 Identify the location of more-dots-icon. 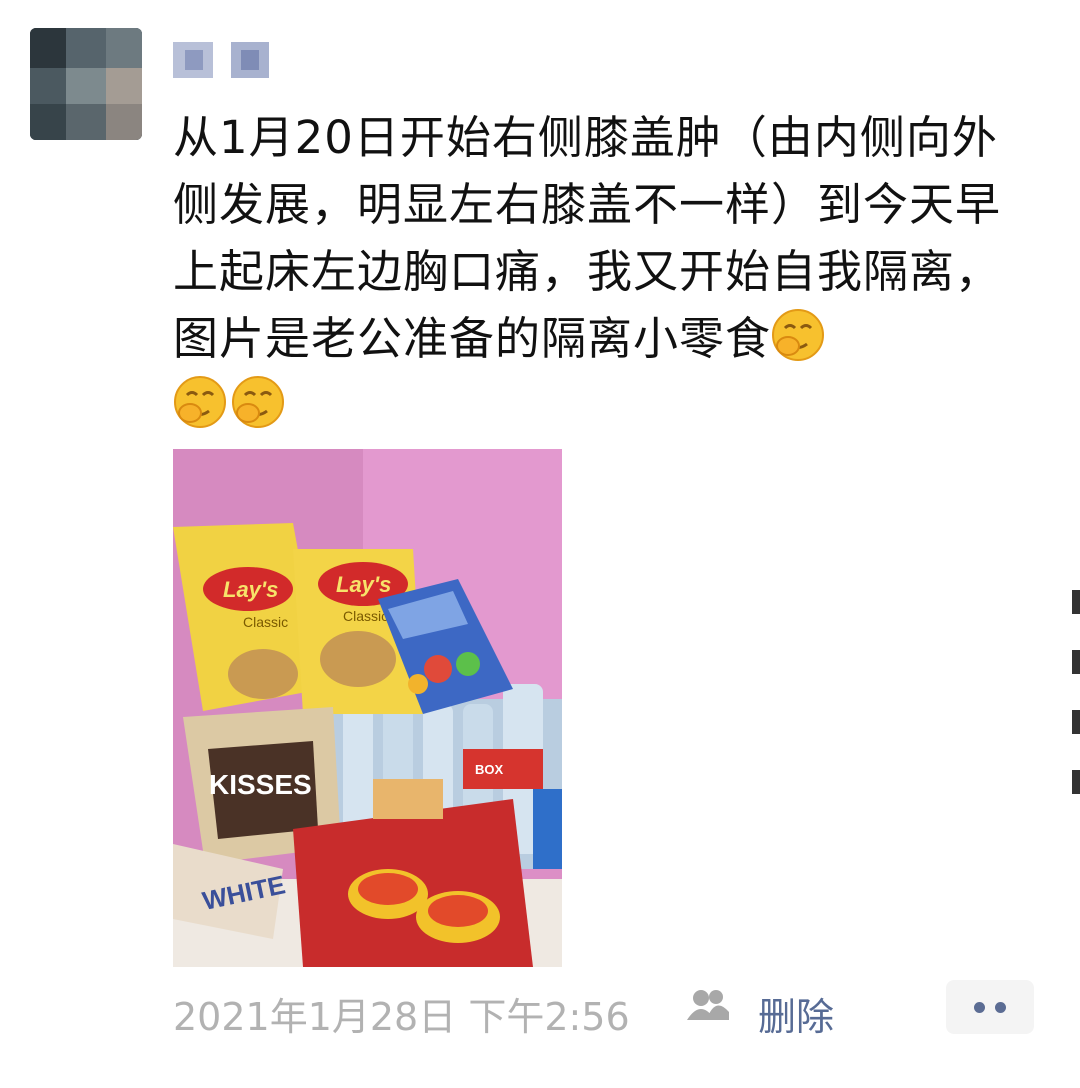
(990, 1007).